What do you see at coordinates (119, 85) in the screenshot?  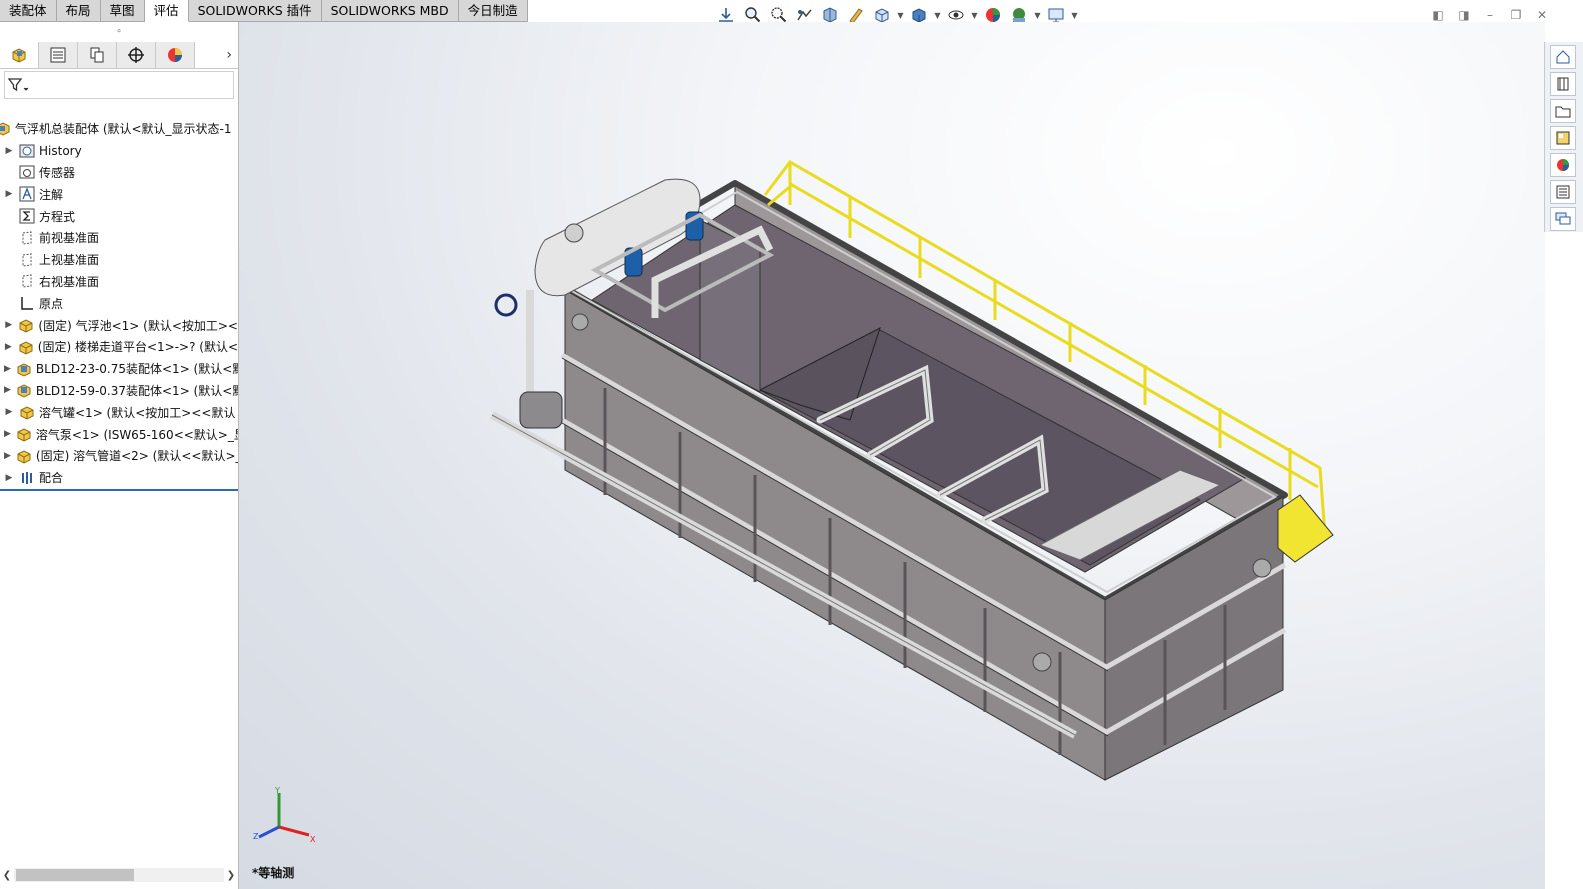 I see `tree-filter` at bounding box center [119, 85].